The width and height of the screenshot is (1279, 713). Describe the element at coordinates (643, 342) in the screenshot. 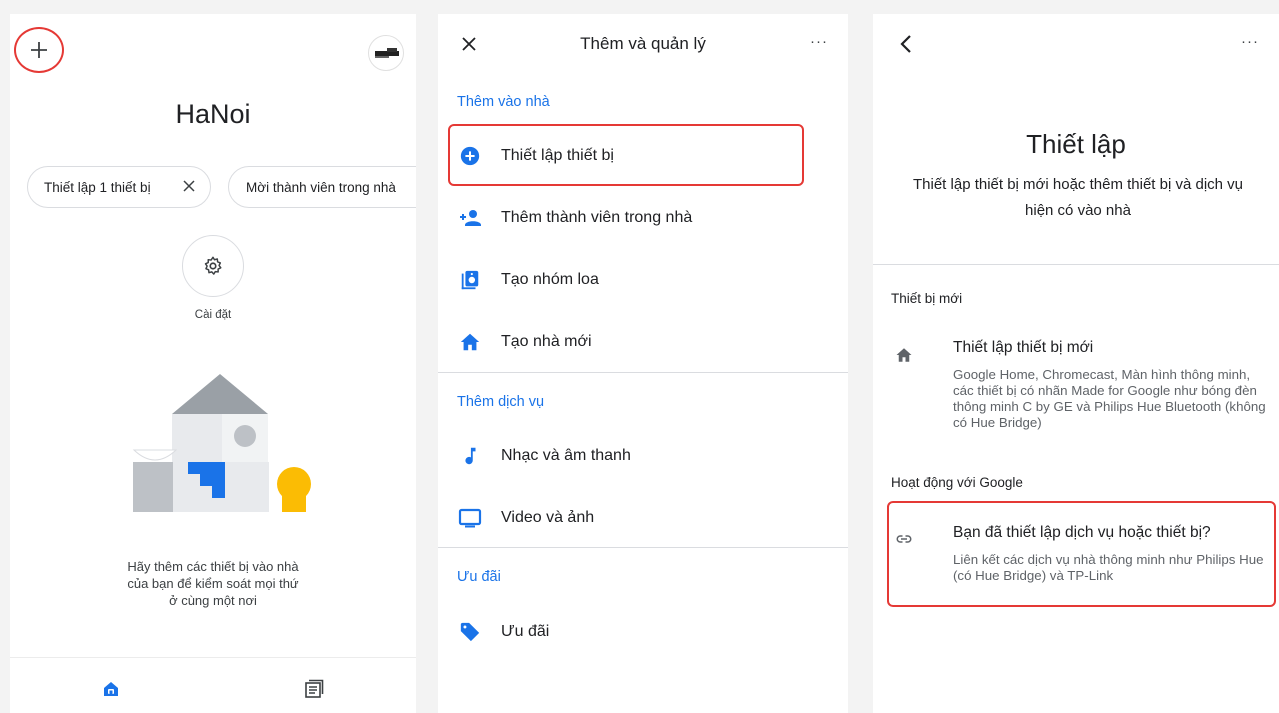

I see `menu-item-new-home: Tạo nhà mới` at that location.